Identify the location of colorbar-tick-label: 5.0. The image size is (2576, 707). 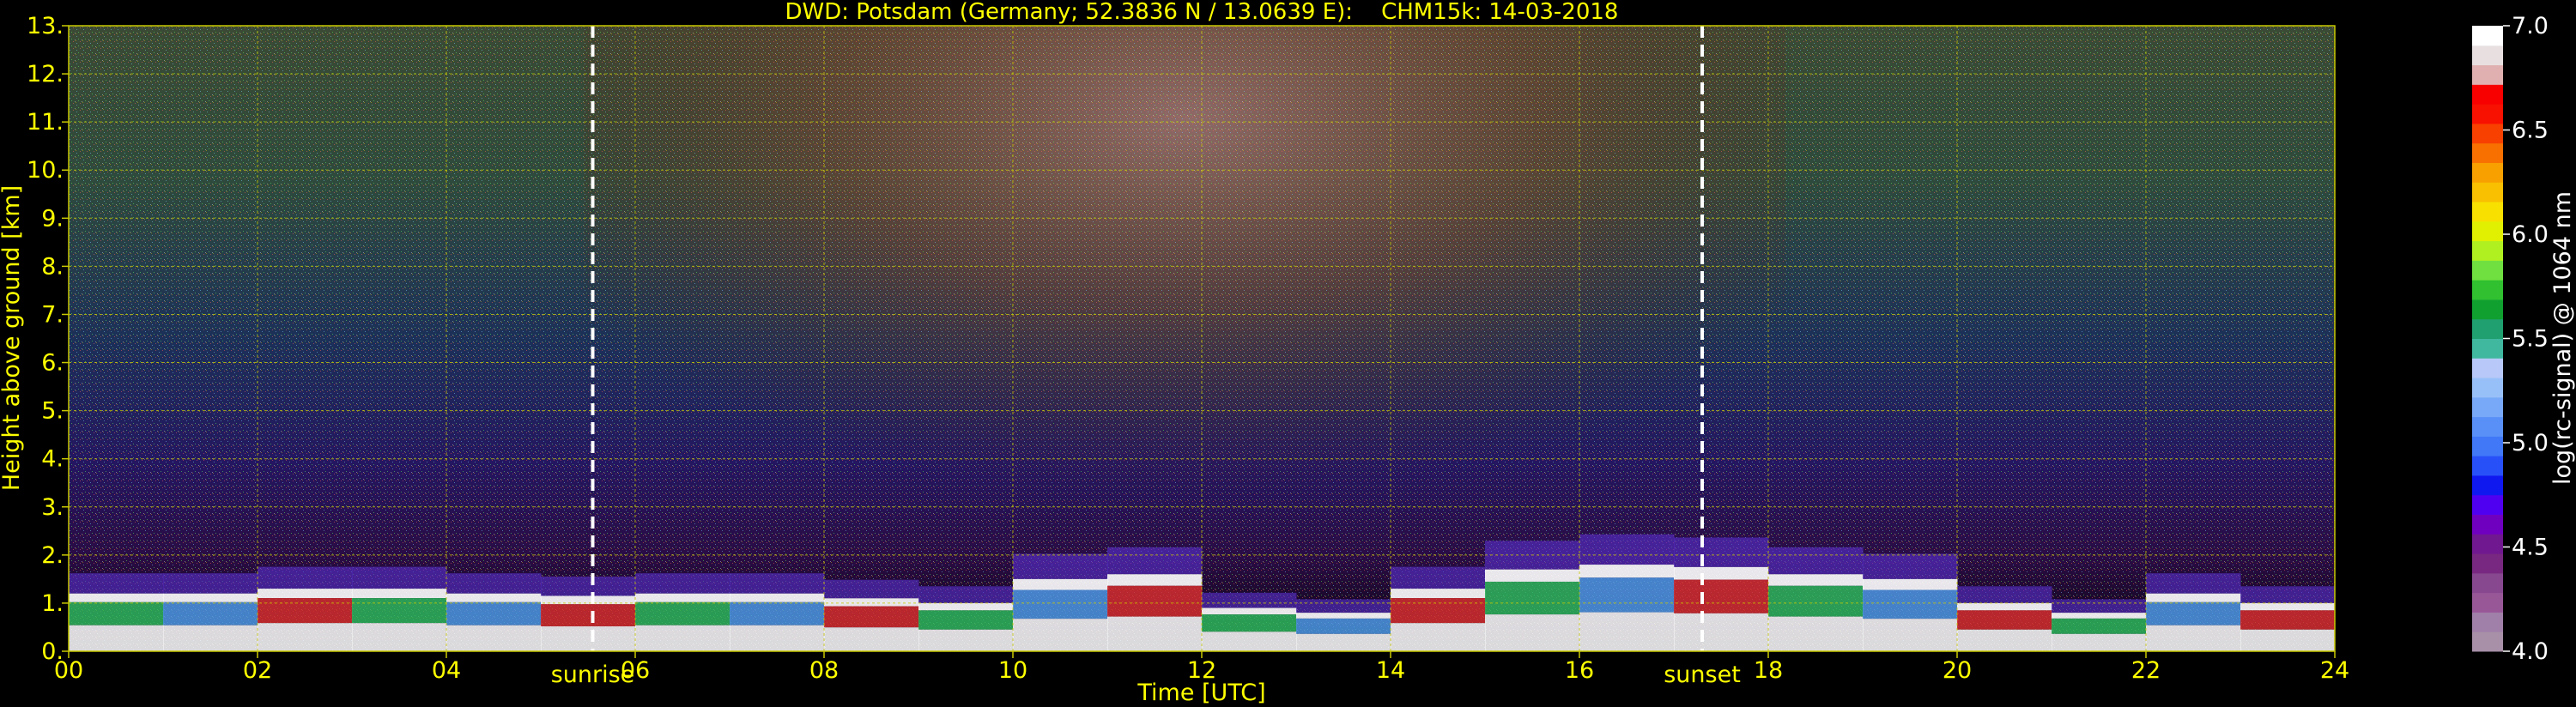
(2530, 443).